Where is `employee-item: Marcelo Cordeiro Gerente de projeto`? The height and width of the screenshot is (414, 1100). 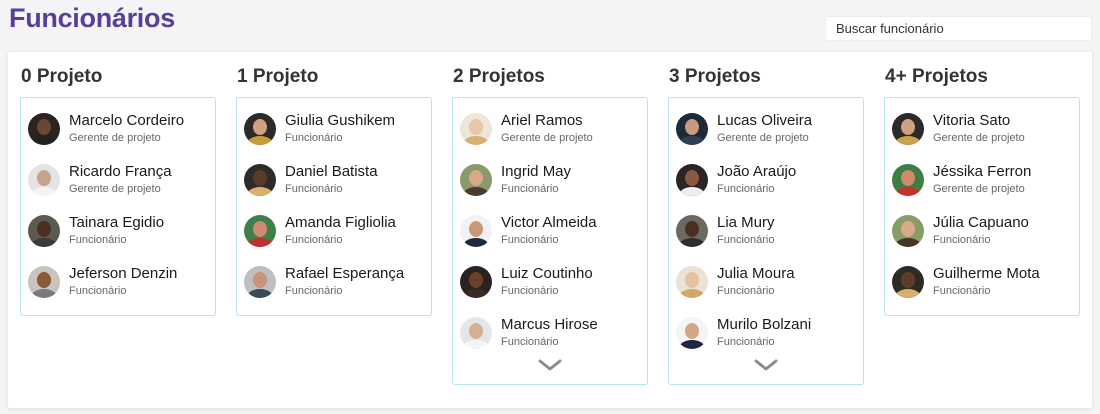 employee-item: Marcelo Cordeiro Gerente de projeto is located at coordinates (118, 129).